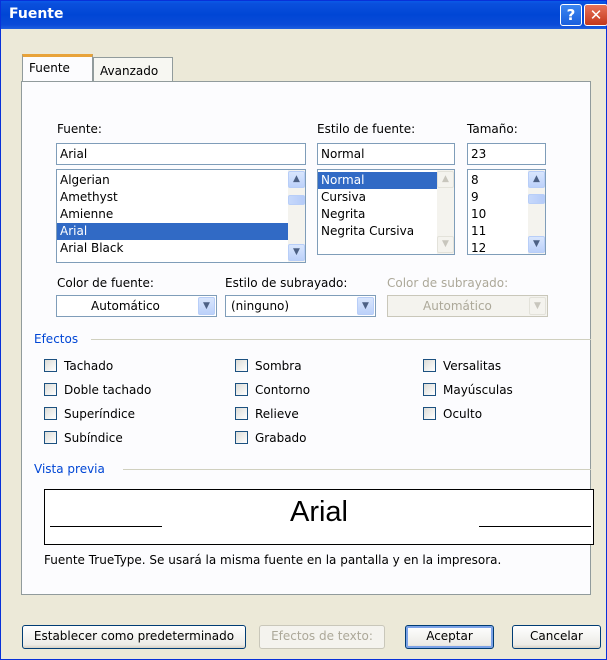 Image resolution: width=607 pixels, height=660 pixels. I want to click on preview-box: Arial, so click(319, 517).